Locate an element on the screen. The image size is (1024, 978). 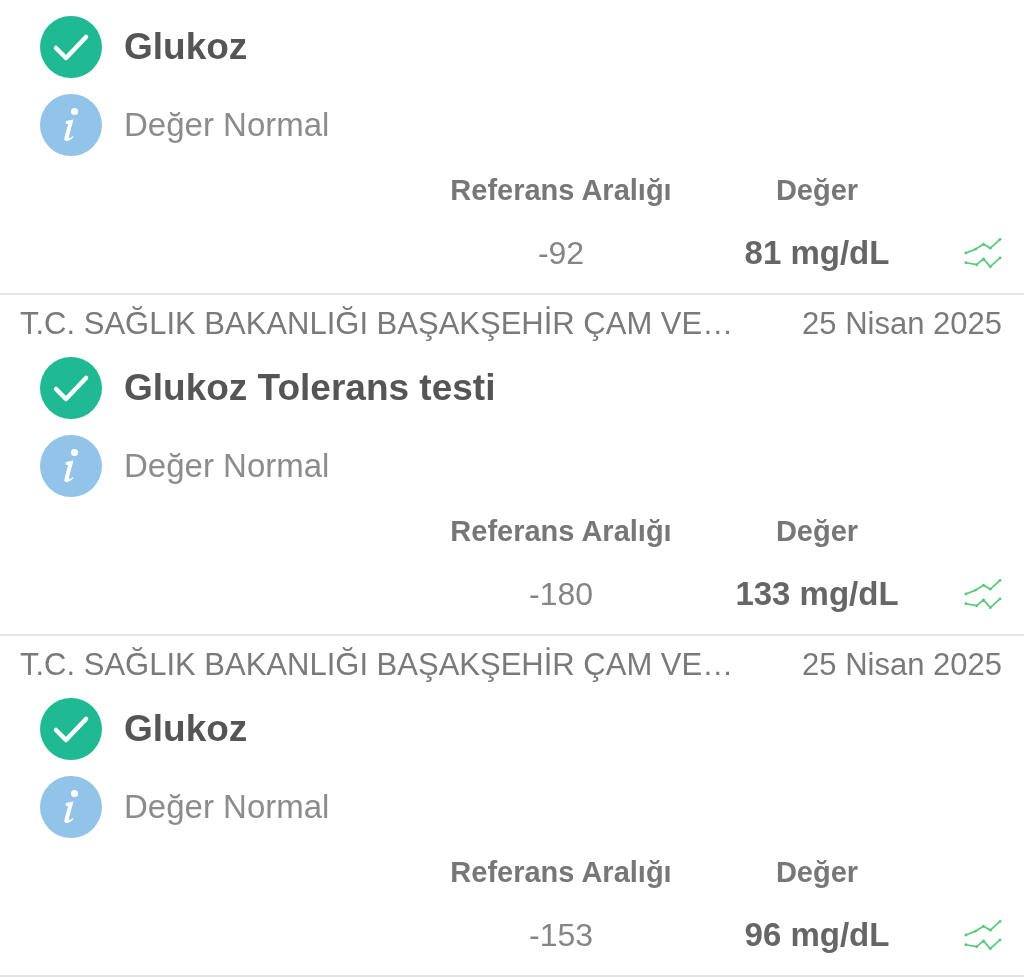
reference-range-value: -92 is located at coordinates (561, 253).